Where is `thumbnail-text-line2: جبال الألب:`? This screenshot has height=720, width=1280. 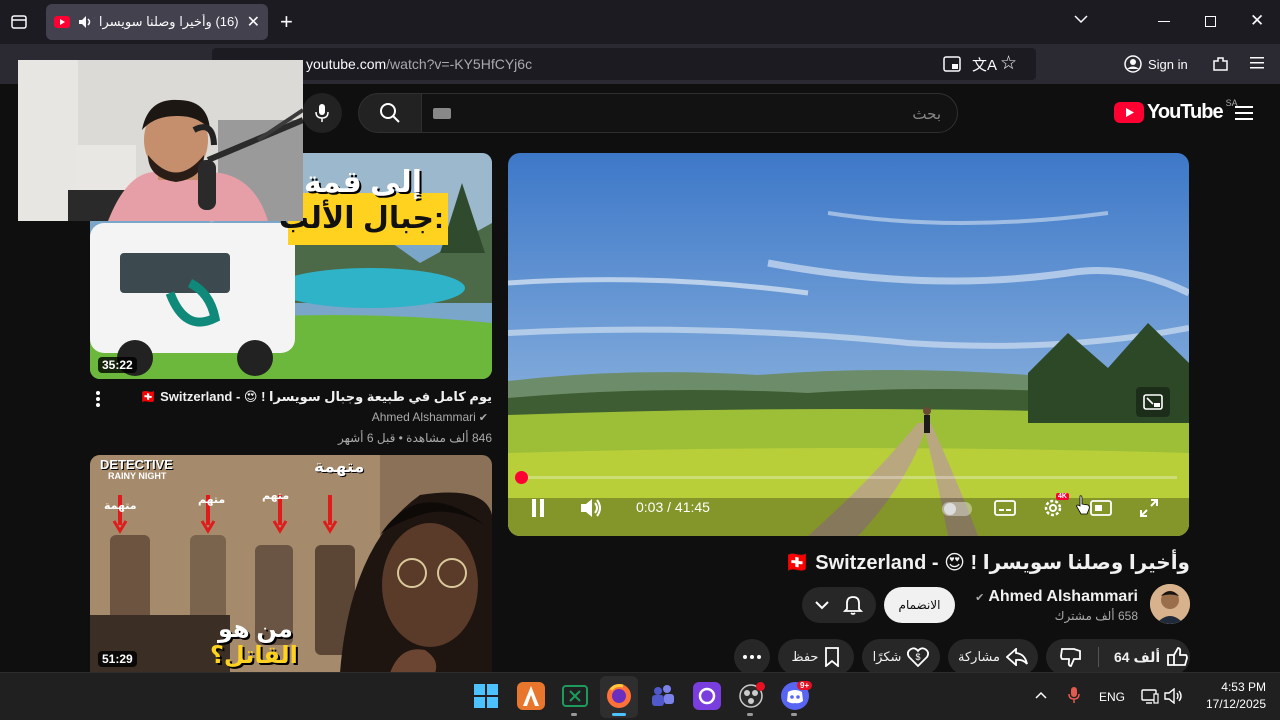
thumbnail-text-line2: جبال الألب: is located at coordinates (361, 218).